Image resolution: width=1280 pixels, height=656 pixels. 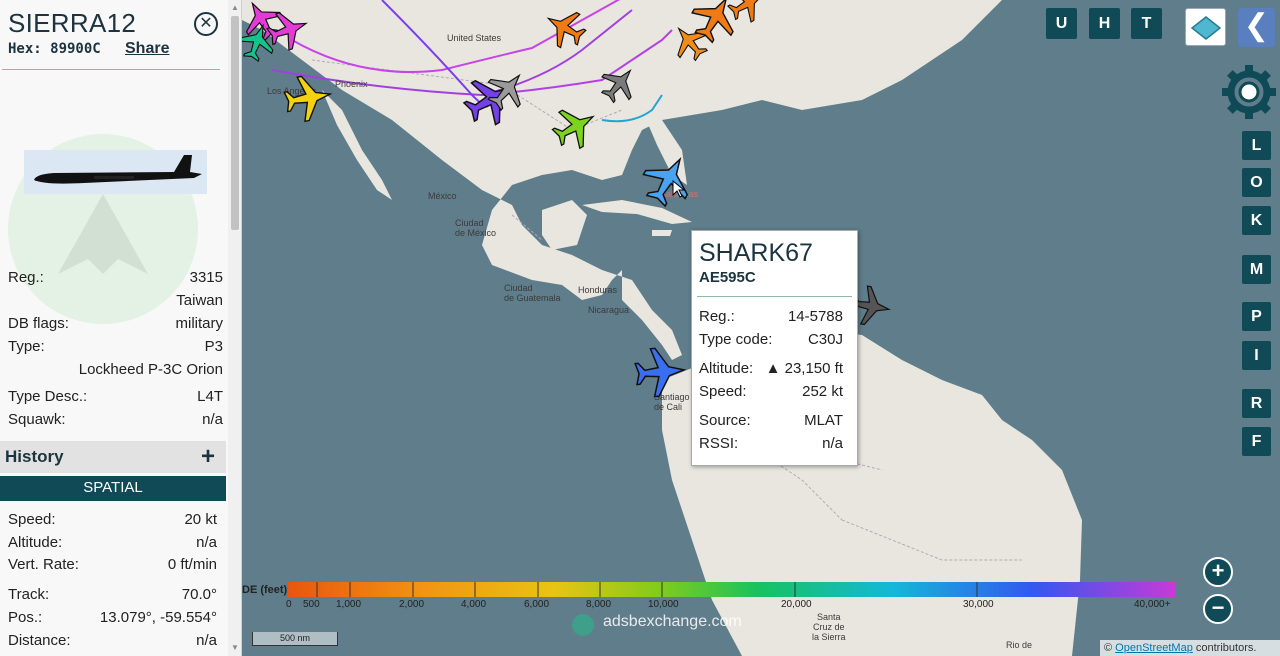 I want to click on settings-gear-icon, so click(x=1249, y=92).